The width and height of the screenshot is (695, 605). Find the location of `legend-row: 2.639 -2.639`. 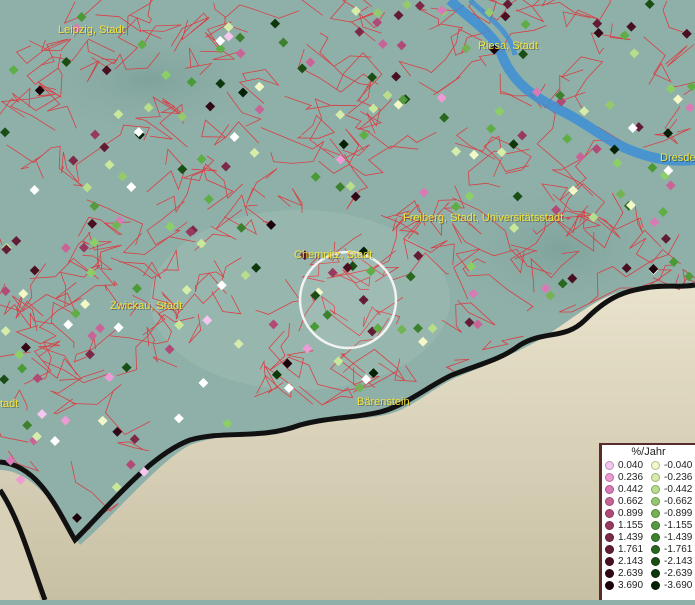

legend-row: 2.639 -2.639 is located at coordinates (648, 573).